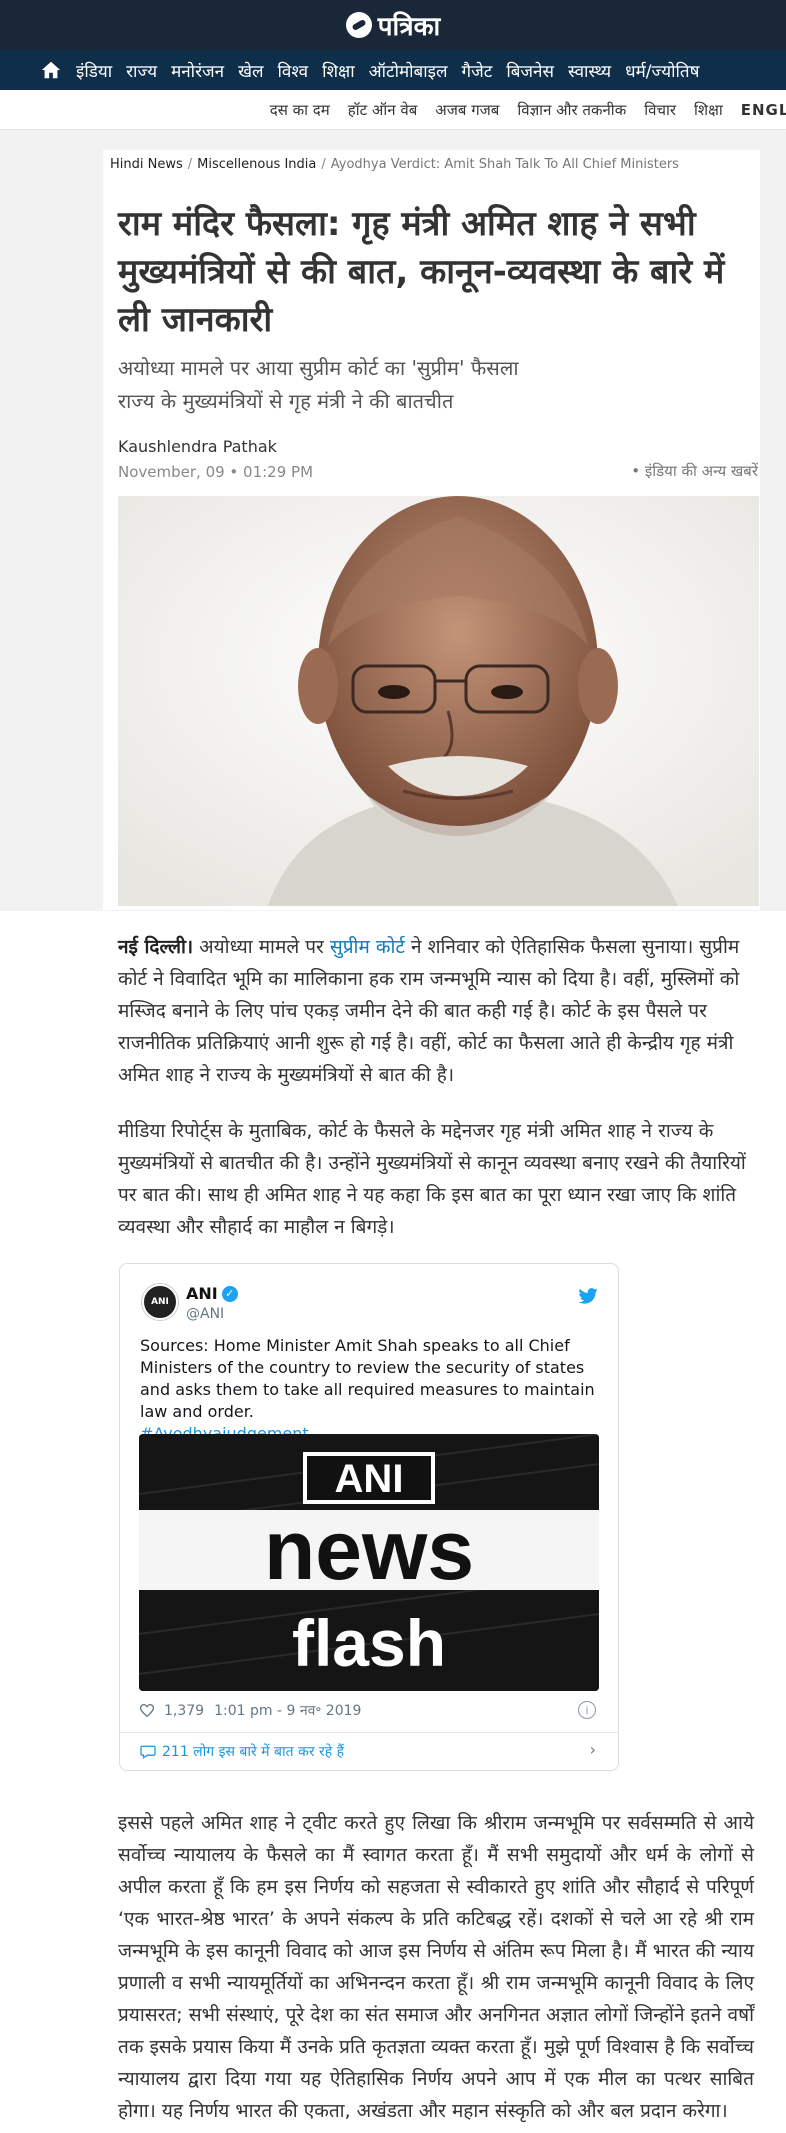 Image resolution: width=786 pixels, height=2133 pixels. I want to click on comment-icon, so click(148, 1752).